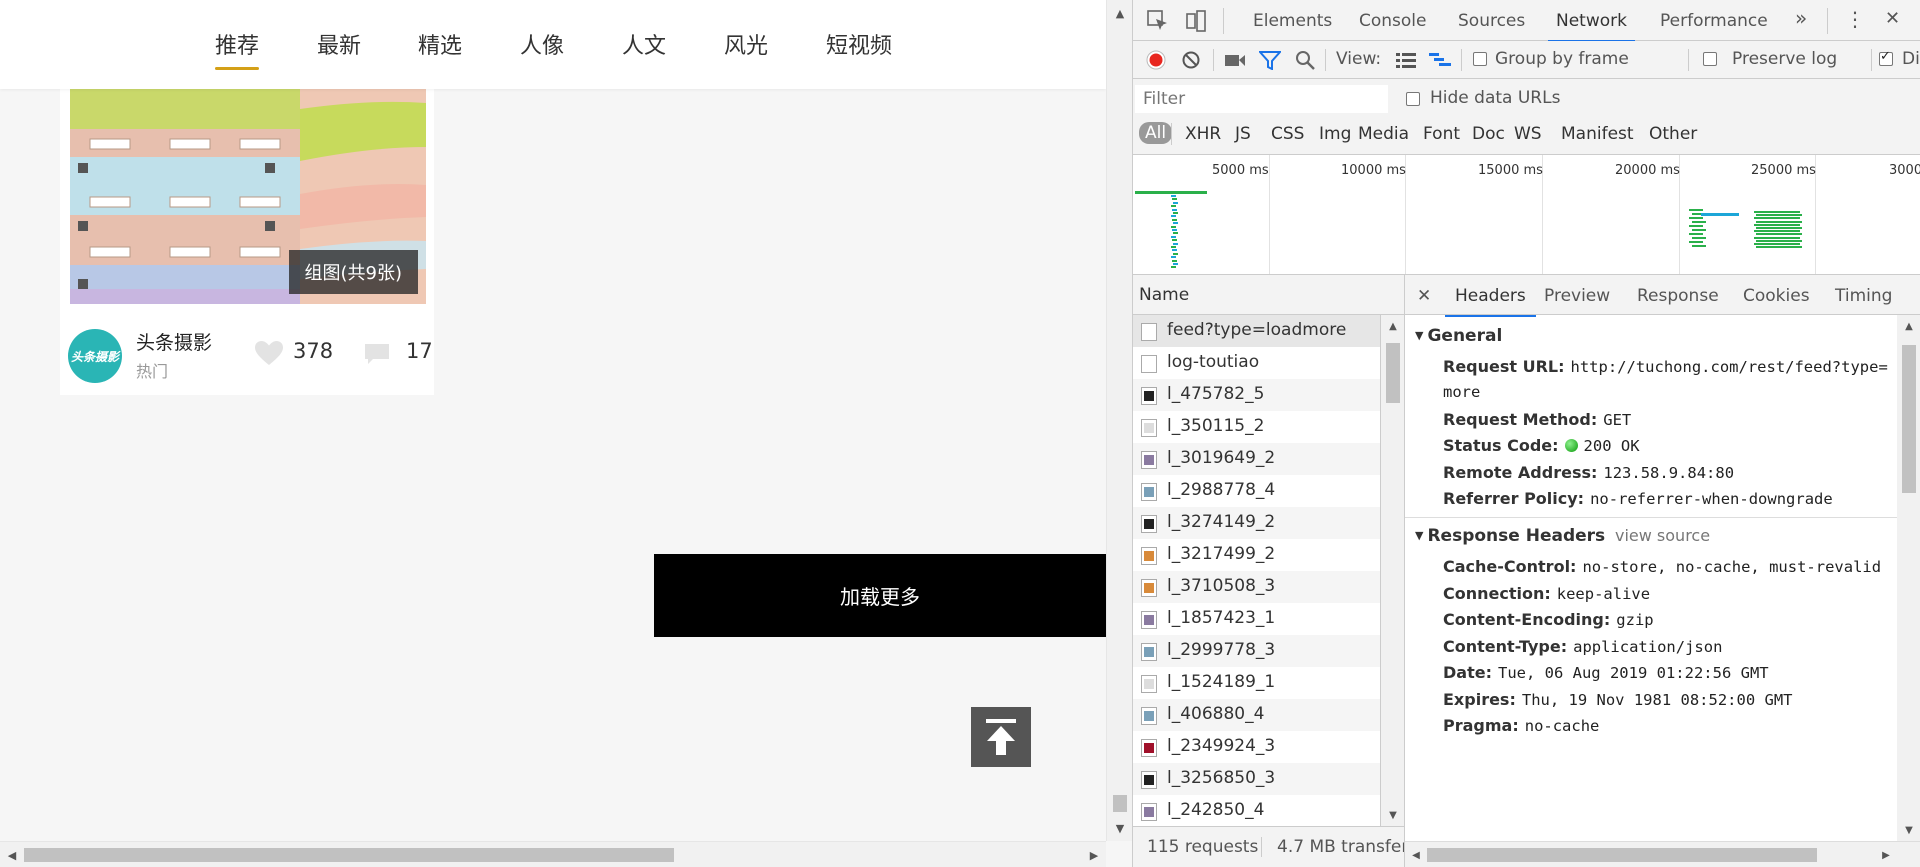 This screenshot has width=1920, height=867. What do you see at coordinates (1776, 296) in the screenshot?
I see `tab-cookies: Cookies` at bounding box center [1776, 296].